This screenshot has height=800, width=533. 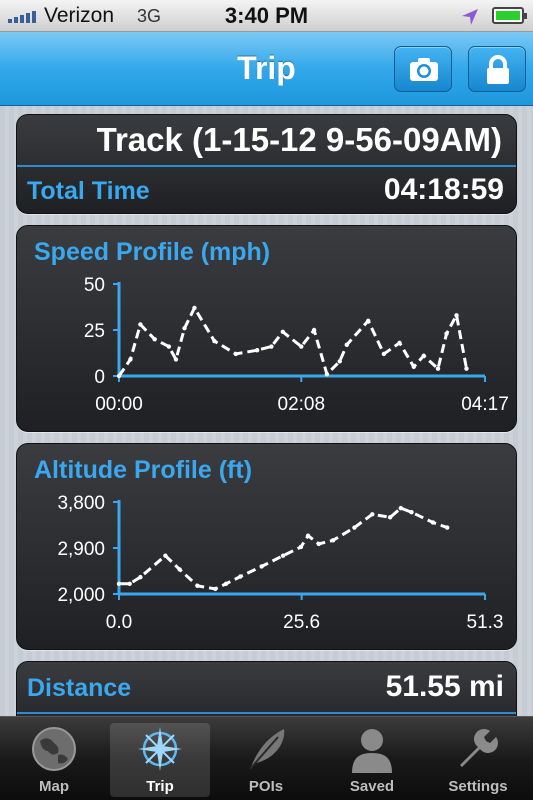 I want to click on total-time-value: 04:18:59, so click(x=443, y=189).